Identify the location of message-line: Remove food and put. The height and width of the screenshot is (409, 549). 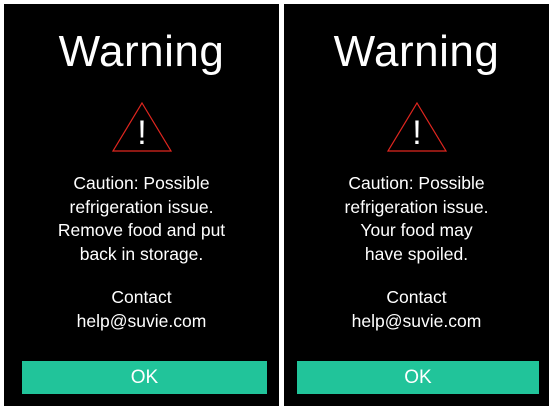
(141, 230).